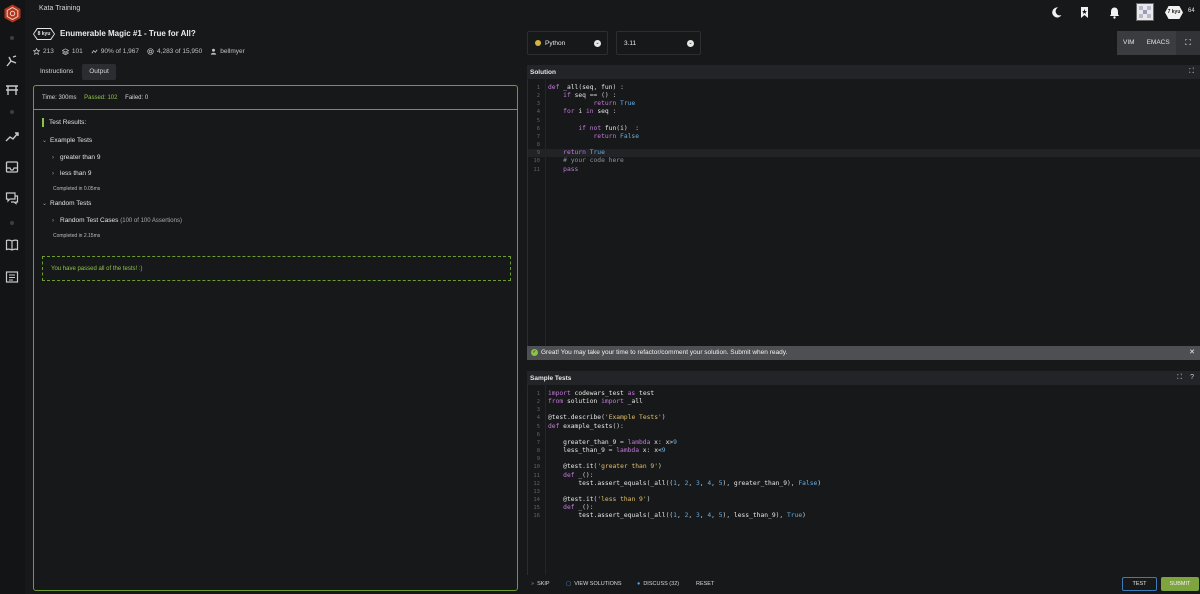 The image size is (1200, 594). I want to click on leaderboard-trend-icon, so click(12, 137).